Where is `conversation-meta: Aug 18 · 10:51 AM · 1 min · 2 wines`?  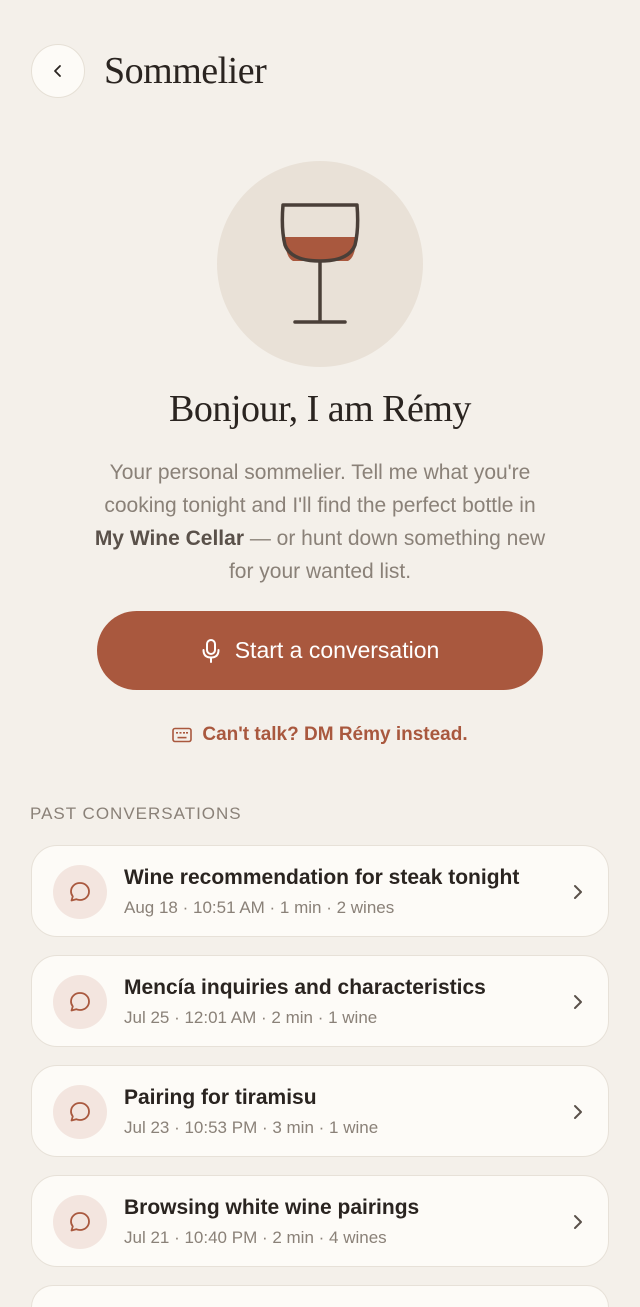
conversation-meta: Aug 18 · 10:51 AM · 1 min · 2 wines is located at coordinates (259, 907).